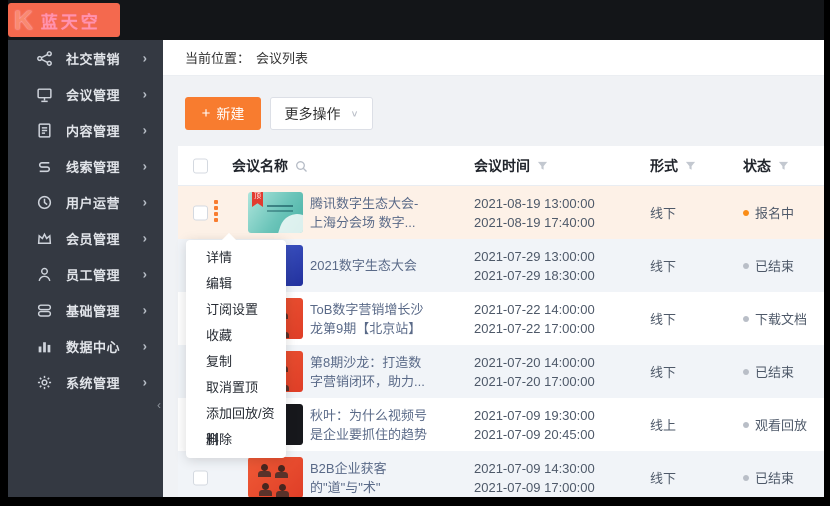 This screenshot has height=506, width=830. Describe the element at coordinates (230, 113) in the screenshot. I see `new-button-label: 新建` at that location.